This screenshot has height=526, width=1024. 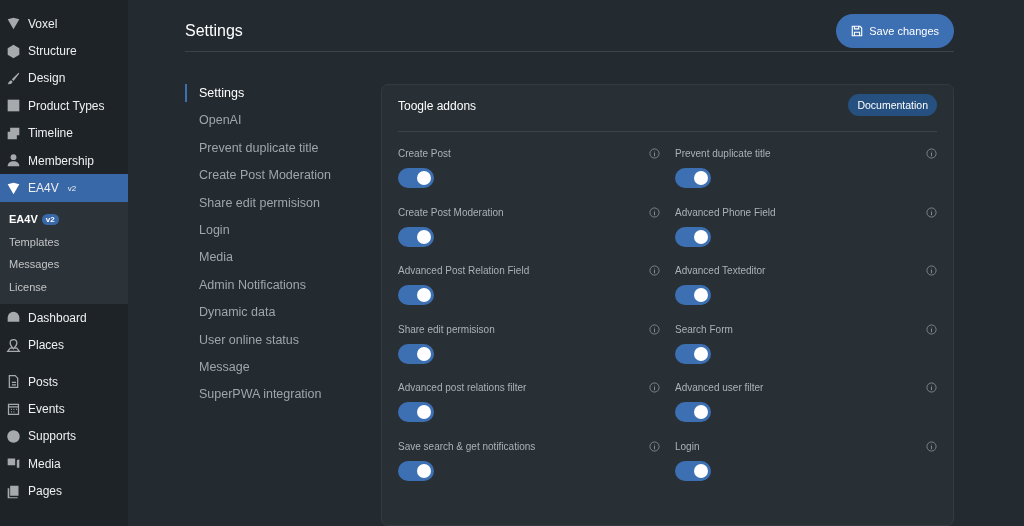 I want to click on settings-nav-item: Media, so click(x=283, y=262).